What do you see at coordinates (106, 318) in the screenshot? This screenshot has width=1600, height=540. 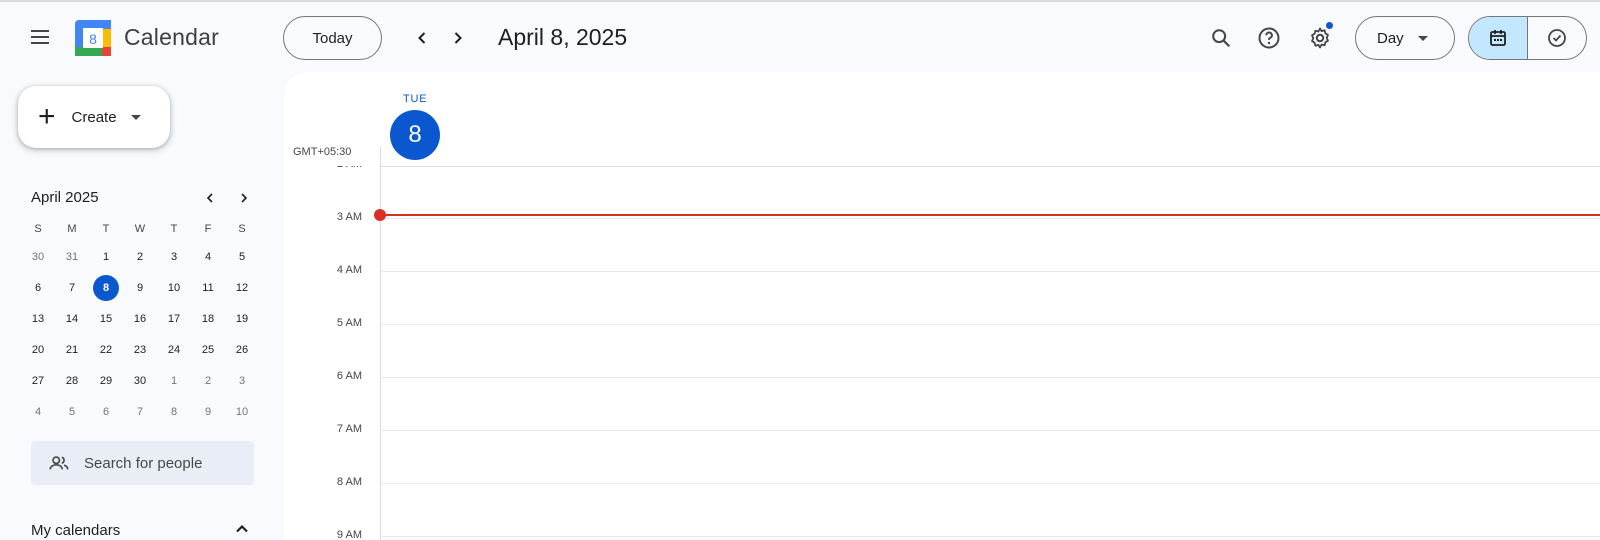 I see `mini-calendar-day: 15` at bounding box center [106, 318].